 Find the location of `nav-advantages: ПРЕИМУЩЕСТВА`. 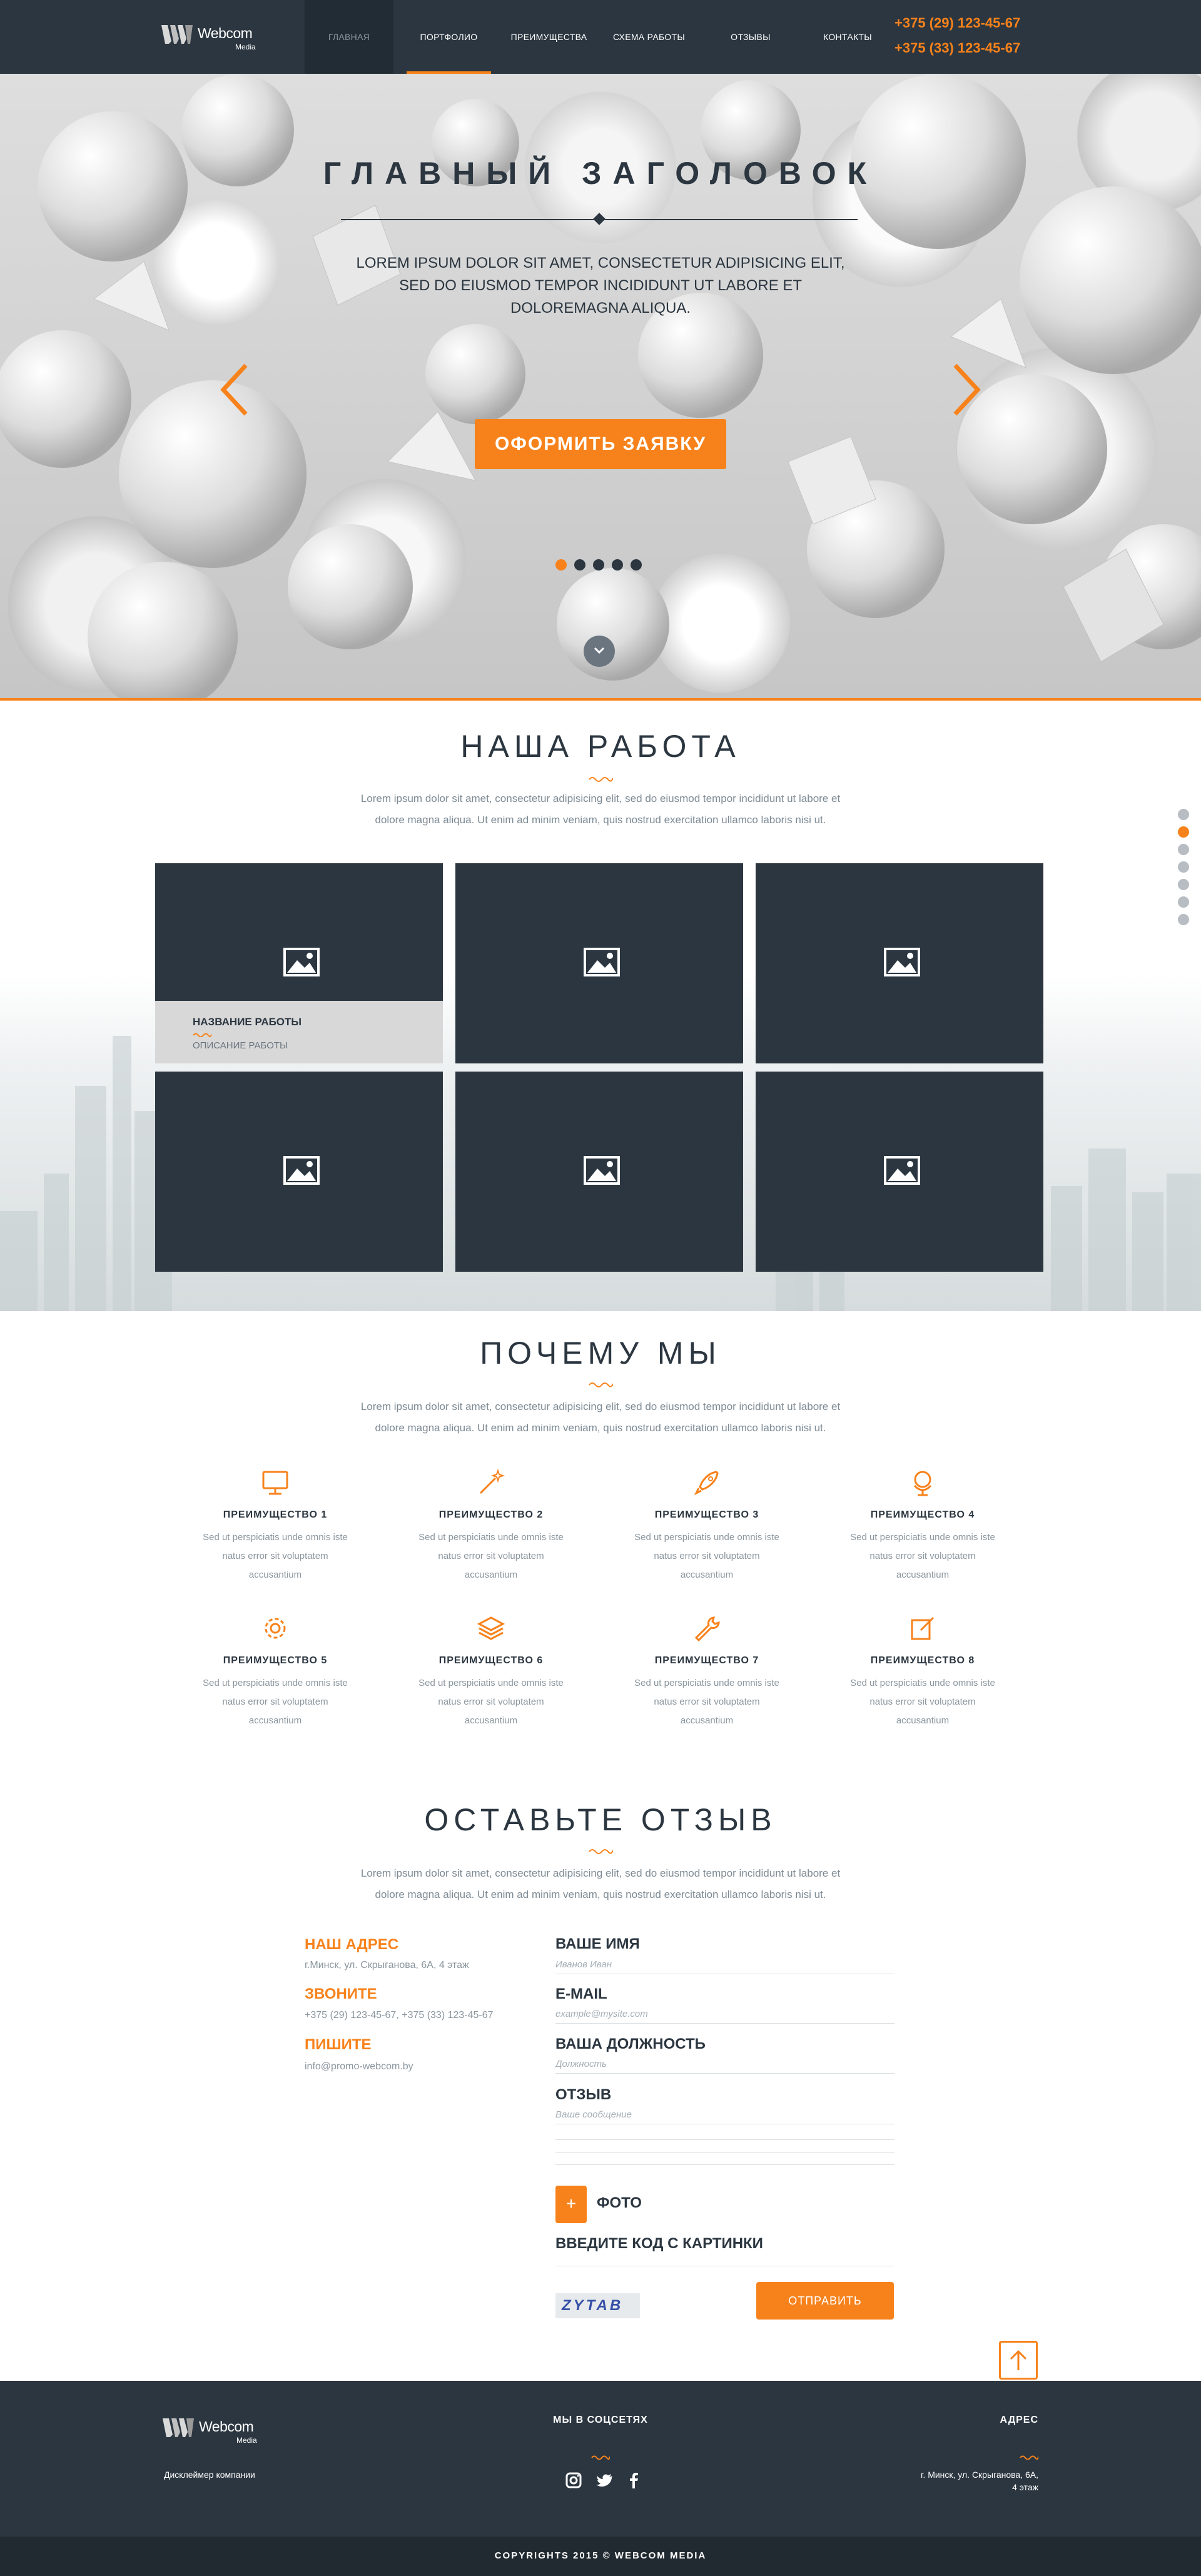

nav-advantages: ПРЕИМУЩЕСТВА is located at coordinates (549, 37).